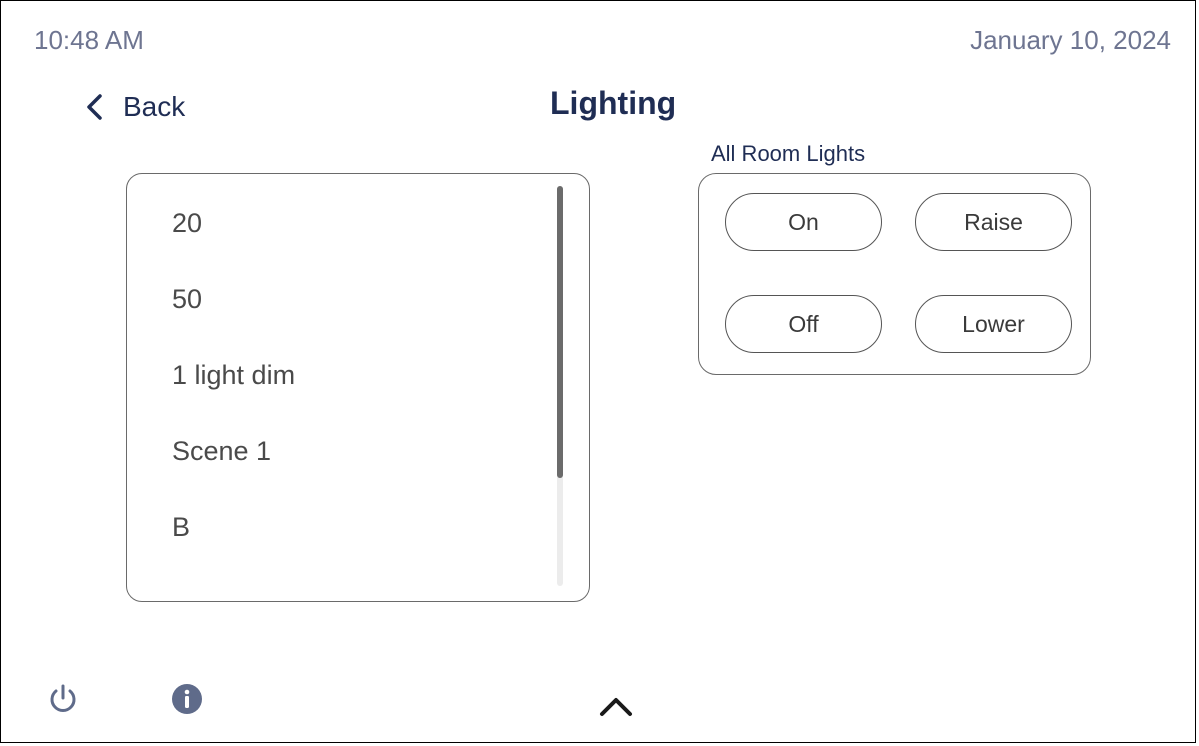 The width and height of the screenshot is (1199, 746). What do you see at coordinates (788, 153) in the screenshot?
I see `all-room-lights-label: All Room Lights` at bounding box center [788, 153].